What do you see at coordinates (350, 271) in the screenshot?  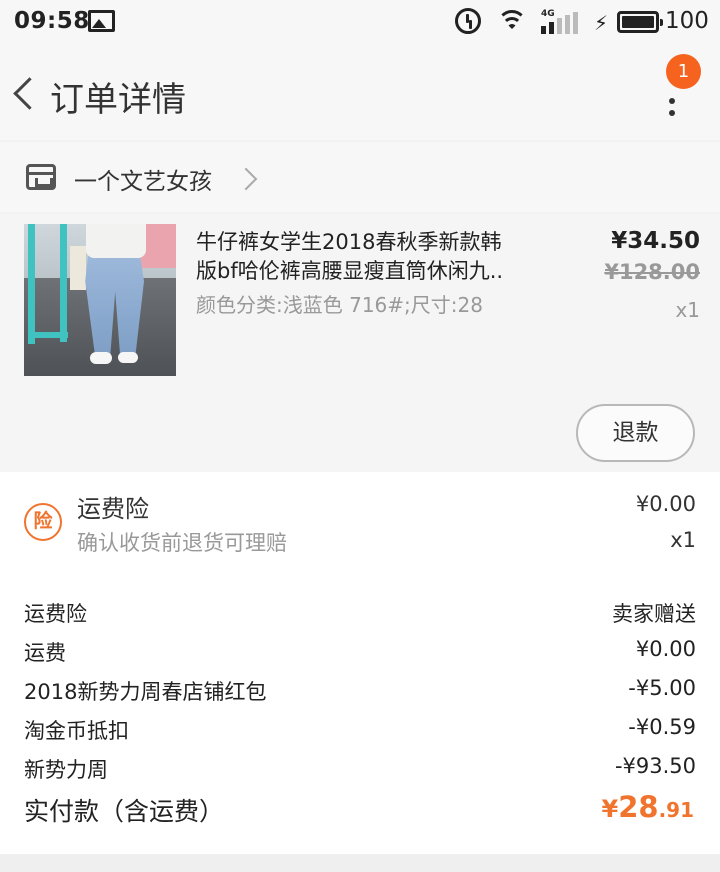 I see `product-title-line2: 版bf哈伦裤高腰显瘦直筒休闲九..` at bounding box center [350, 271].